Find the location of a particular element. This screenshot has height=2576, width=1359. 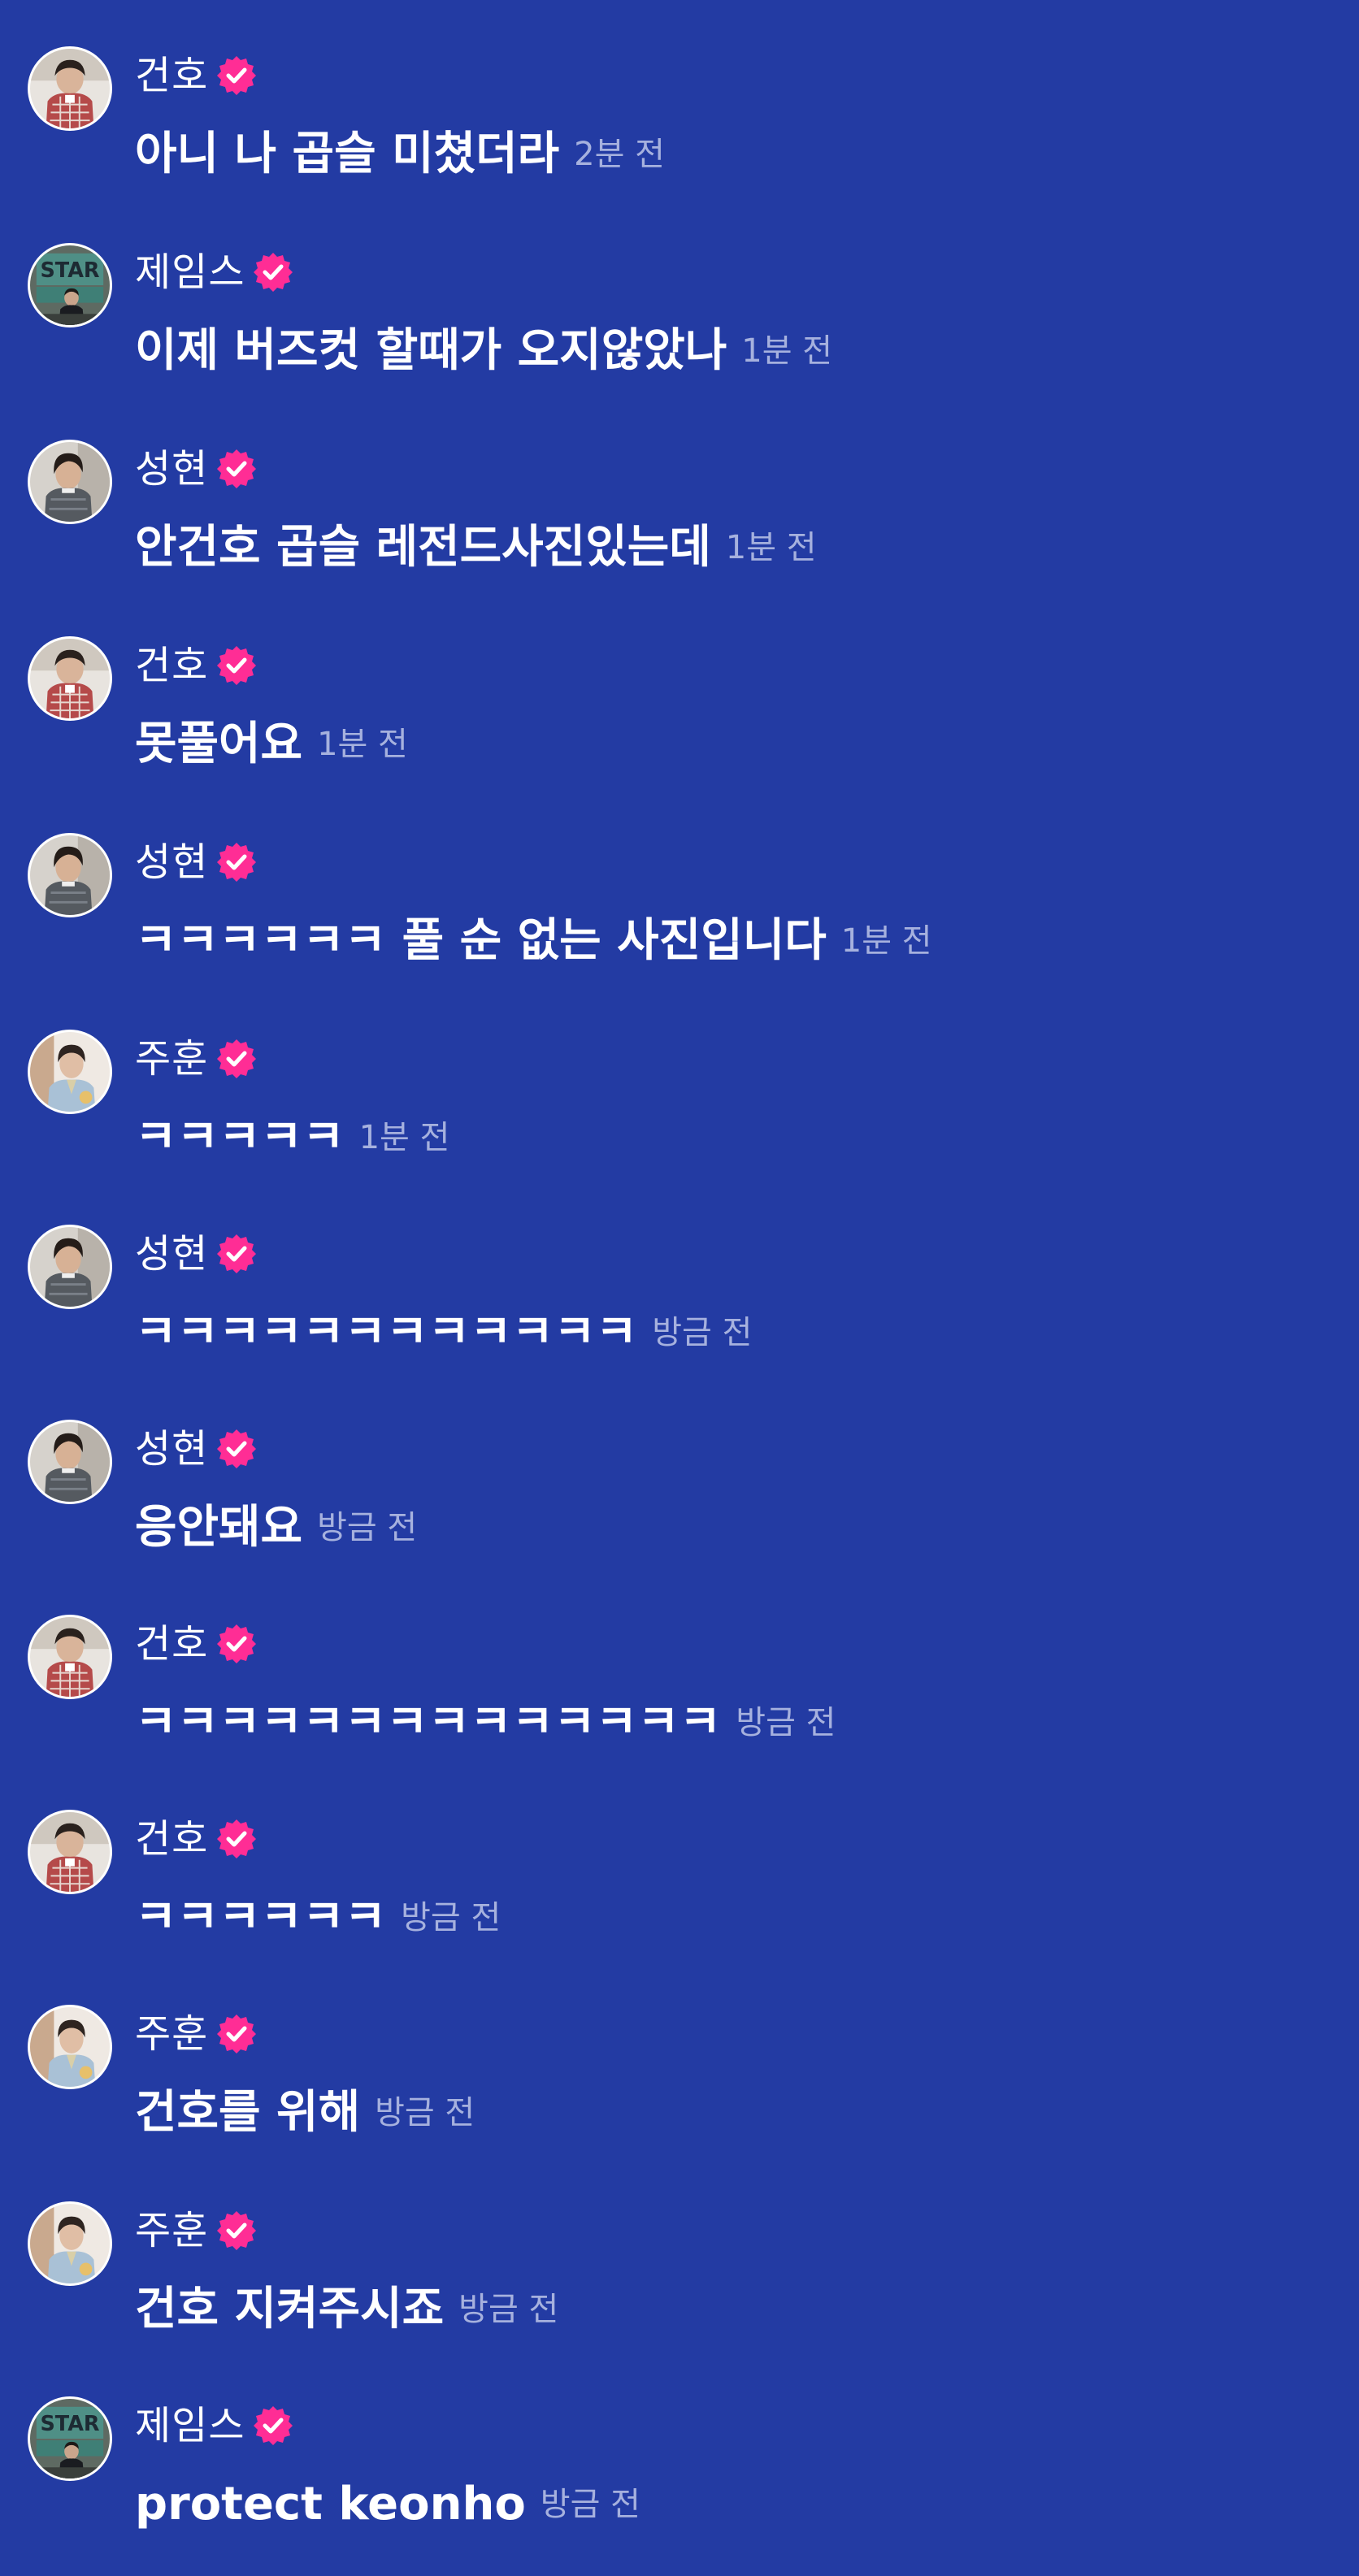

chat-message: 주훈 ㅋㅋㅋㅋㅋ 1분 전 is located at coordinates (679, 1071).